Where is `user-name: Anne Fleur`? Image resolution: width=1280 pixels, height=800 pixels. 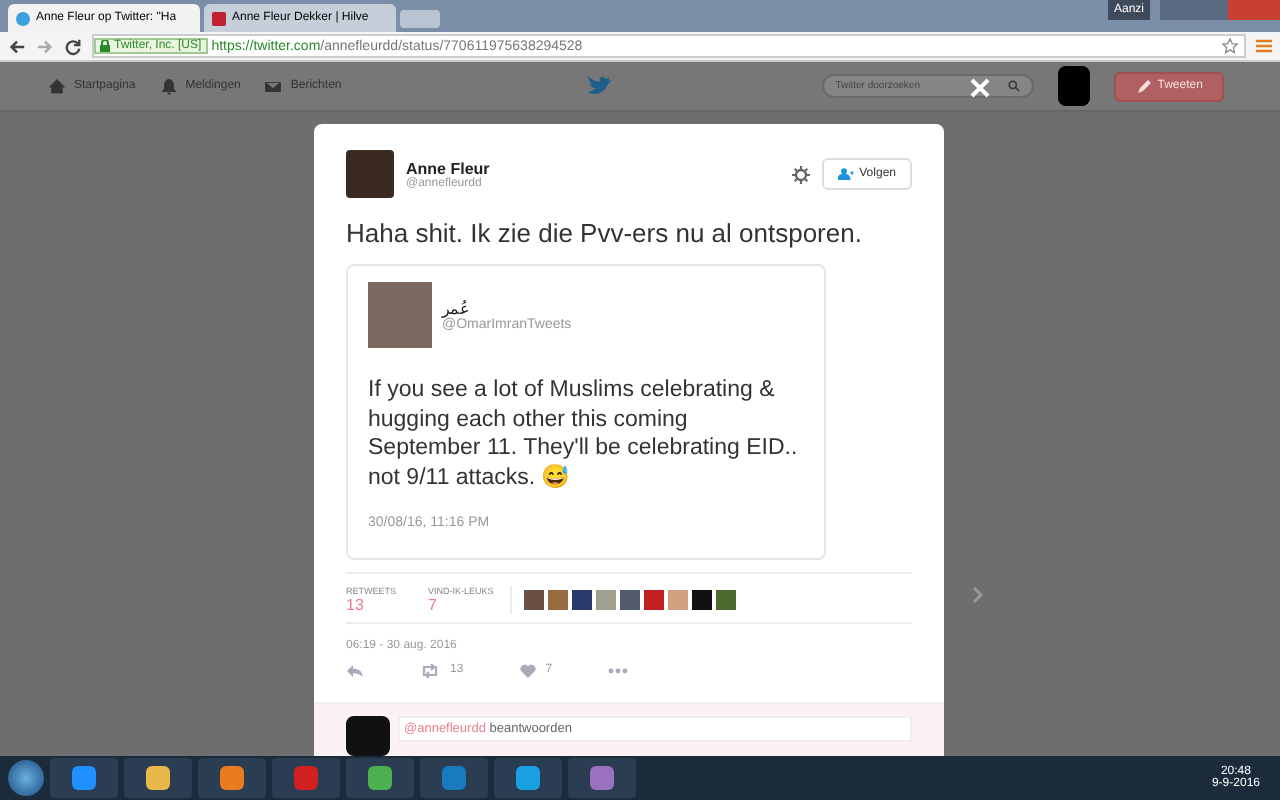
user-name: Anne Fleur is located at coordinates (449, 168).